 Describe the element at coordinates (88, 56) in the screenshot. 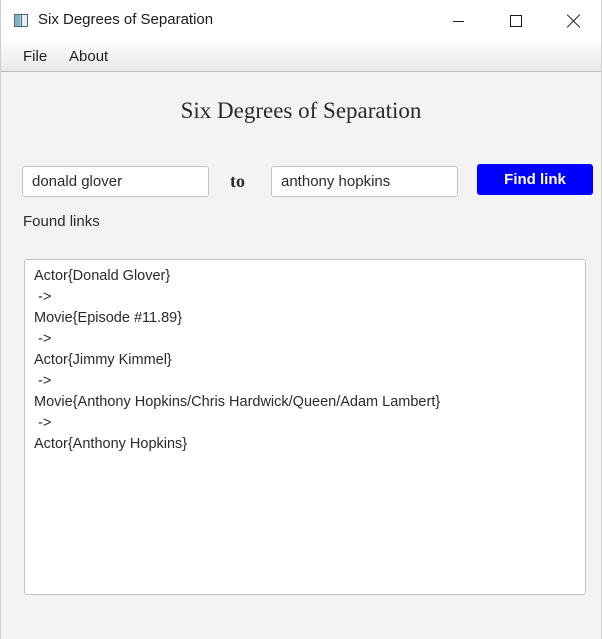

I see `menu-about: About` at that location.